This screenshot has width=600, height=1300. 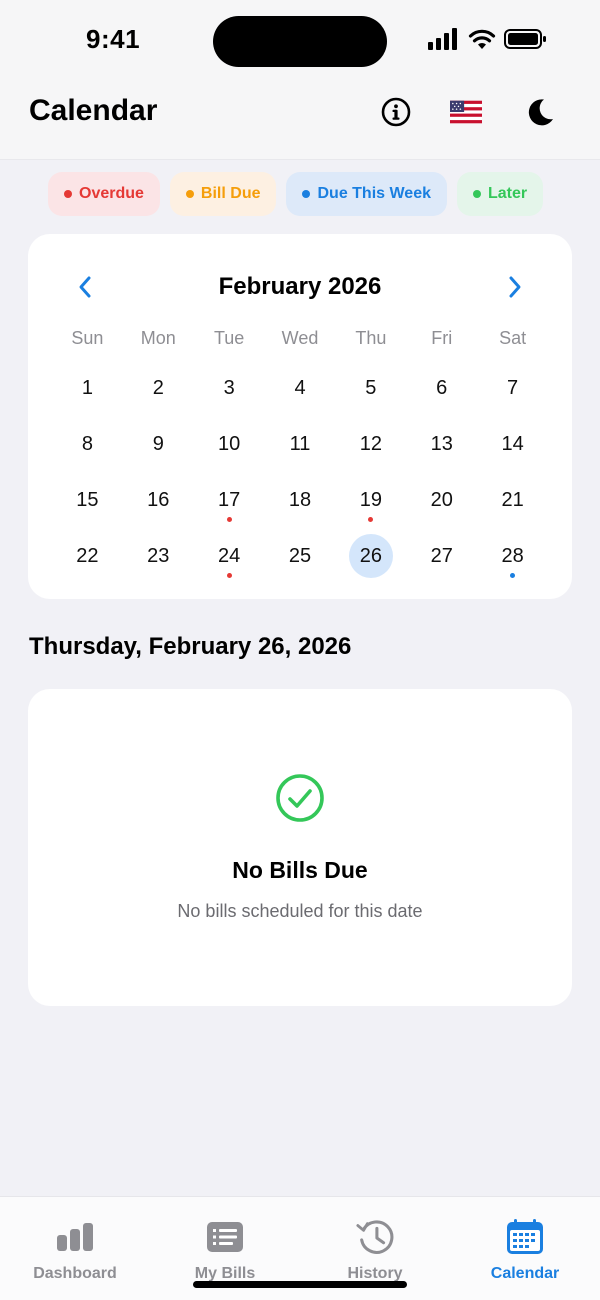 I want to click on day-number: 14, so click(x=512, y=443).